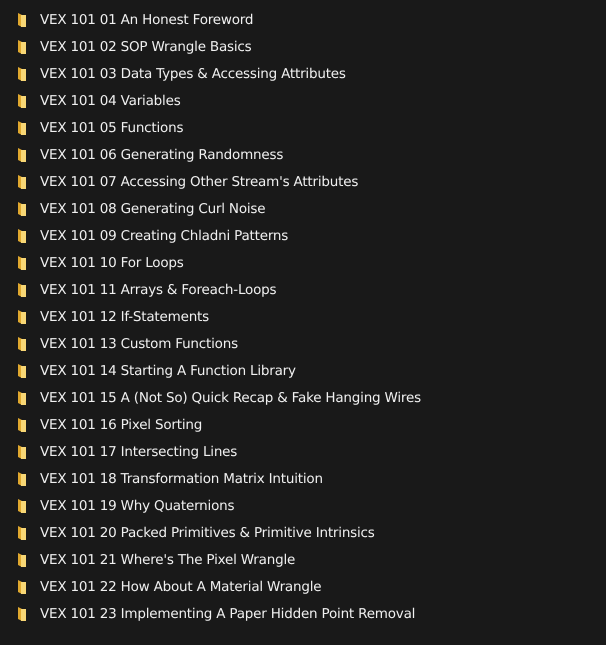 The image size is (606, 645). What do you see at coordinates (230, 398) in the screenshot?
I see `folder-name: VEX 101 15 A (Not So) Quick Recap & Fake Hanging Wires` at bounding box center [230, 398].